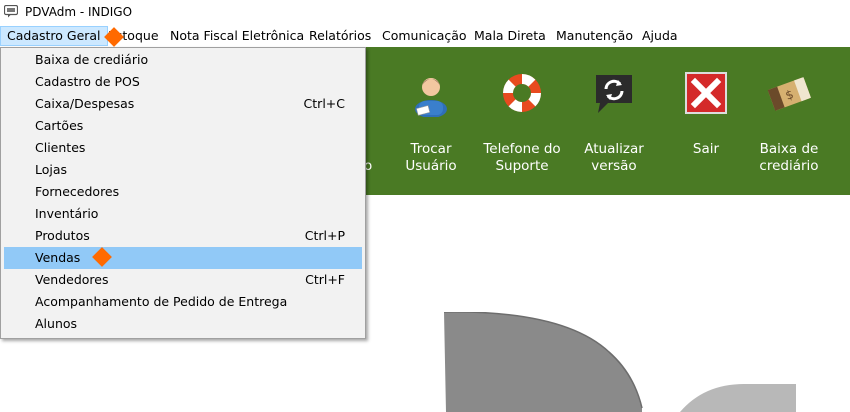  What do you see at coordinates (614, 166) in the screenshot?
I see `update-version-label-2: versão` at bounding box center [614, 166].